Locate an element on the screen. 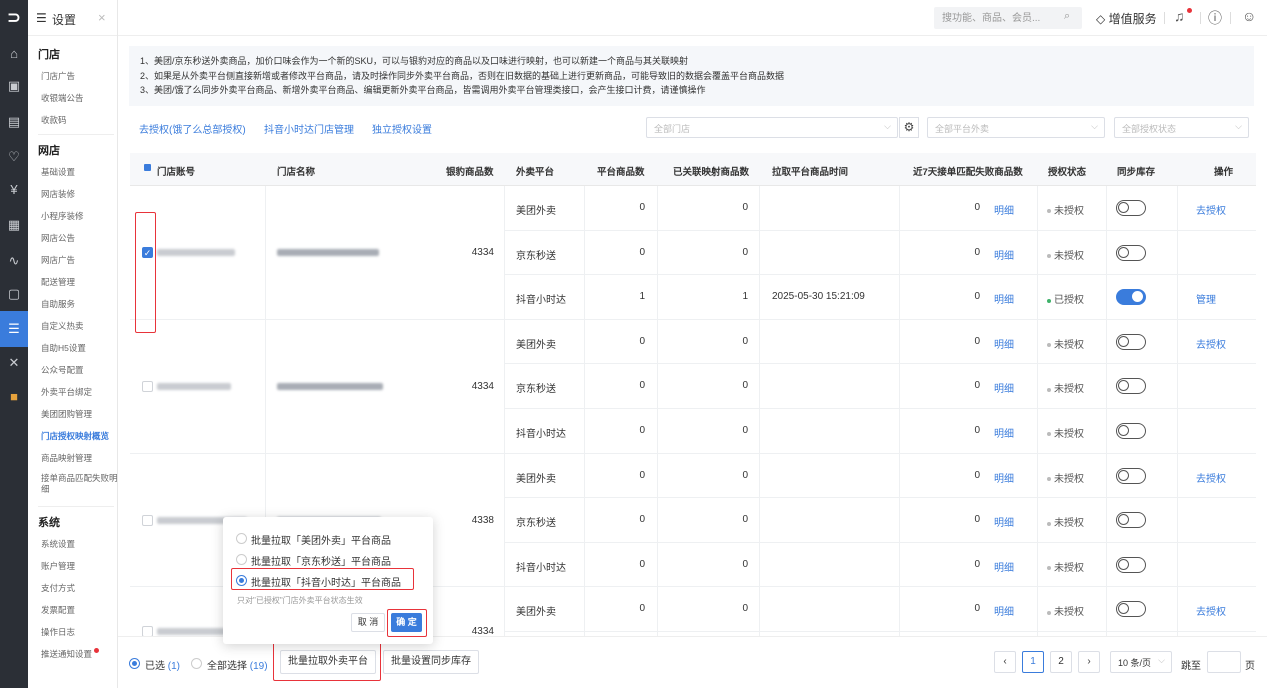 Image resolution: width=1267 pixels, height=688 pixels. menu-item-product-mapping: 商品映射管理 is located at coordinates (79, 458).